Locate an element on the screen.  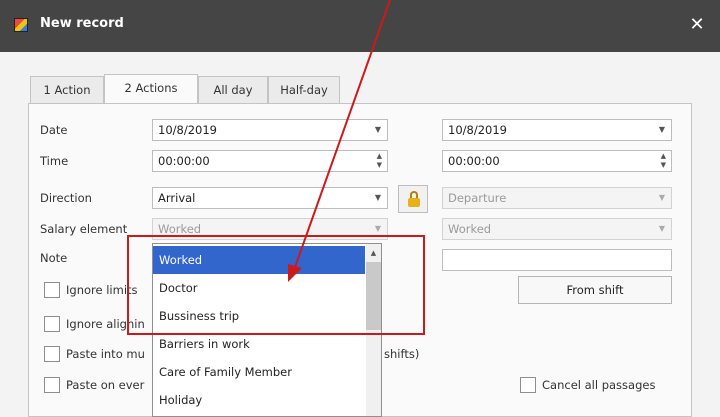
annotation-arrowhead is located at coordinates (295, 273).